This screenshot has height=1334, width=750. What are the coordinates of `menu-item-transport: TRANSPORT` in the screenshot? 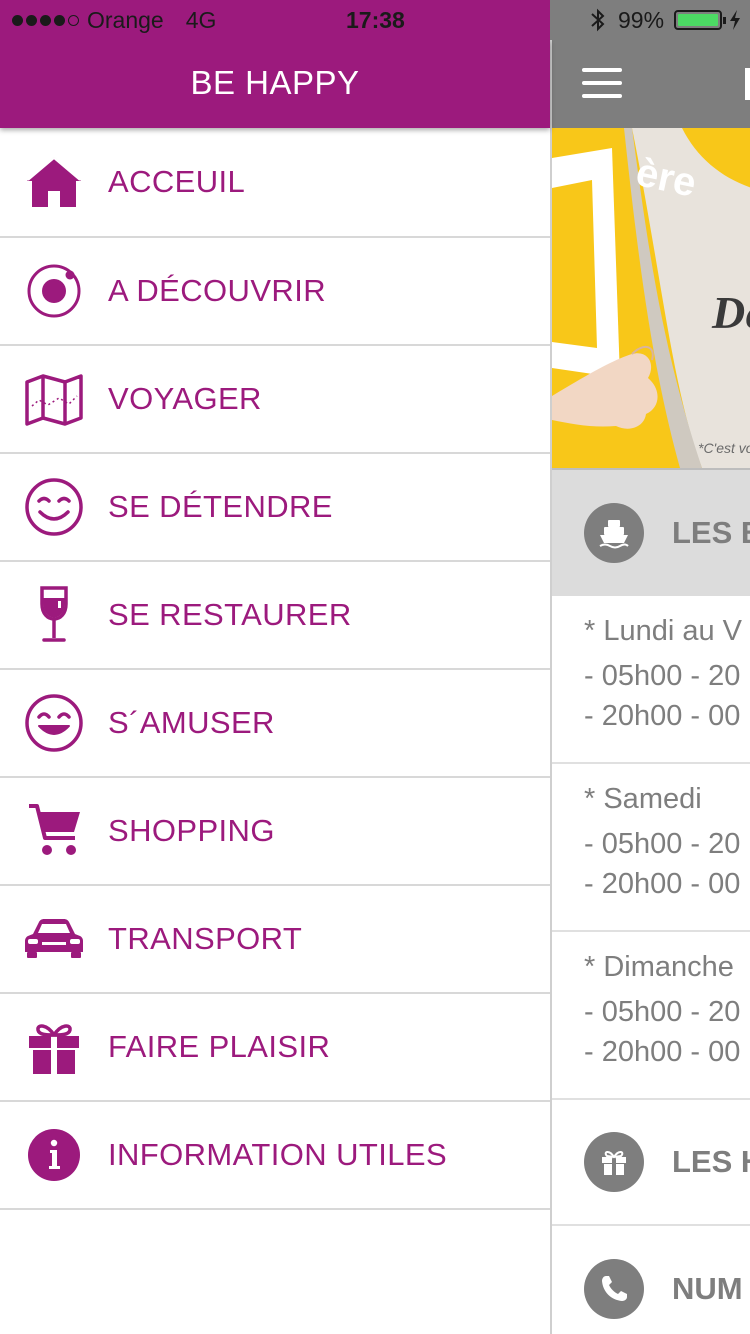 It's located at (275, 940).